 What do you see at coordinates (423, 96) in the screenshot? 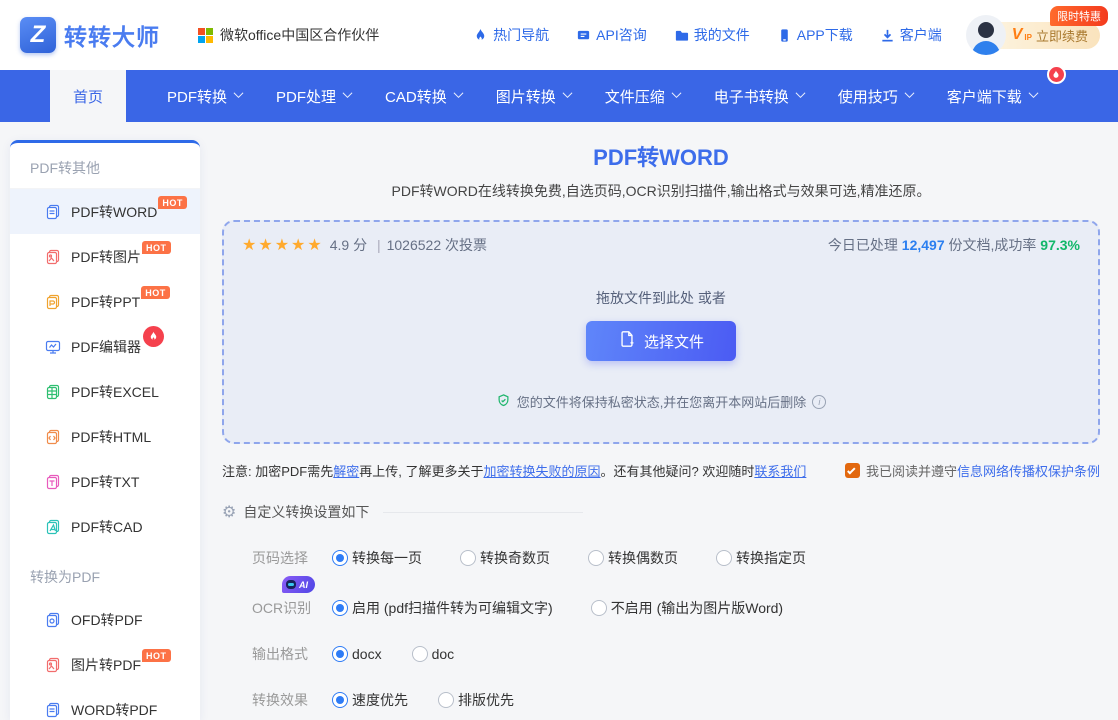
I see `nav-item-cad-convert: CAD转换` at bounding box center [423, 96].